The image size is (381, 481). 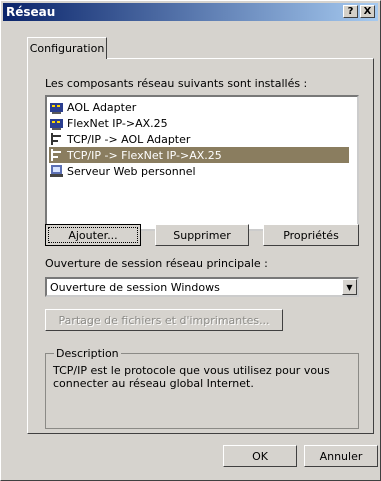 I want to click on list-item: AOL Adapter, so click(x=199, y=107).